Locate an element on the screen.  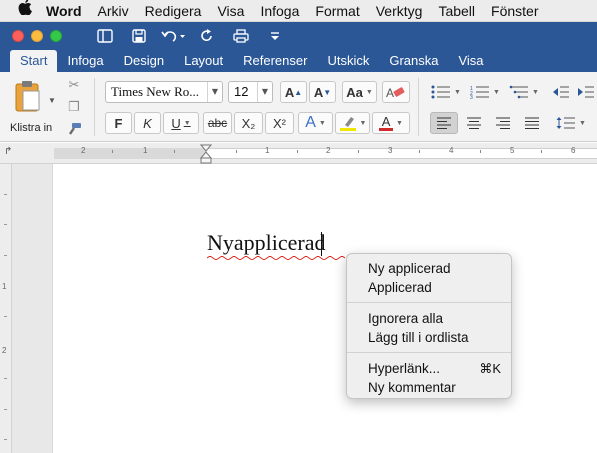
align-center-button is located at coordinates (474, 123).